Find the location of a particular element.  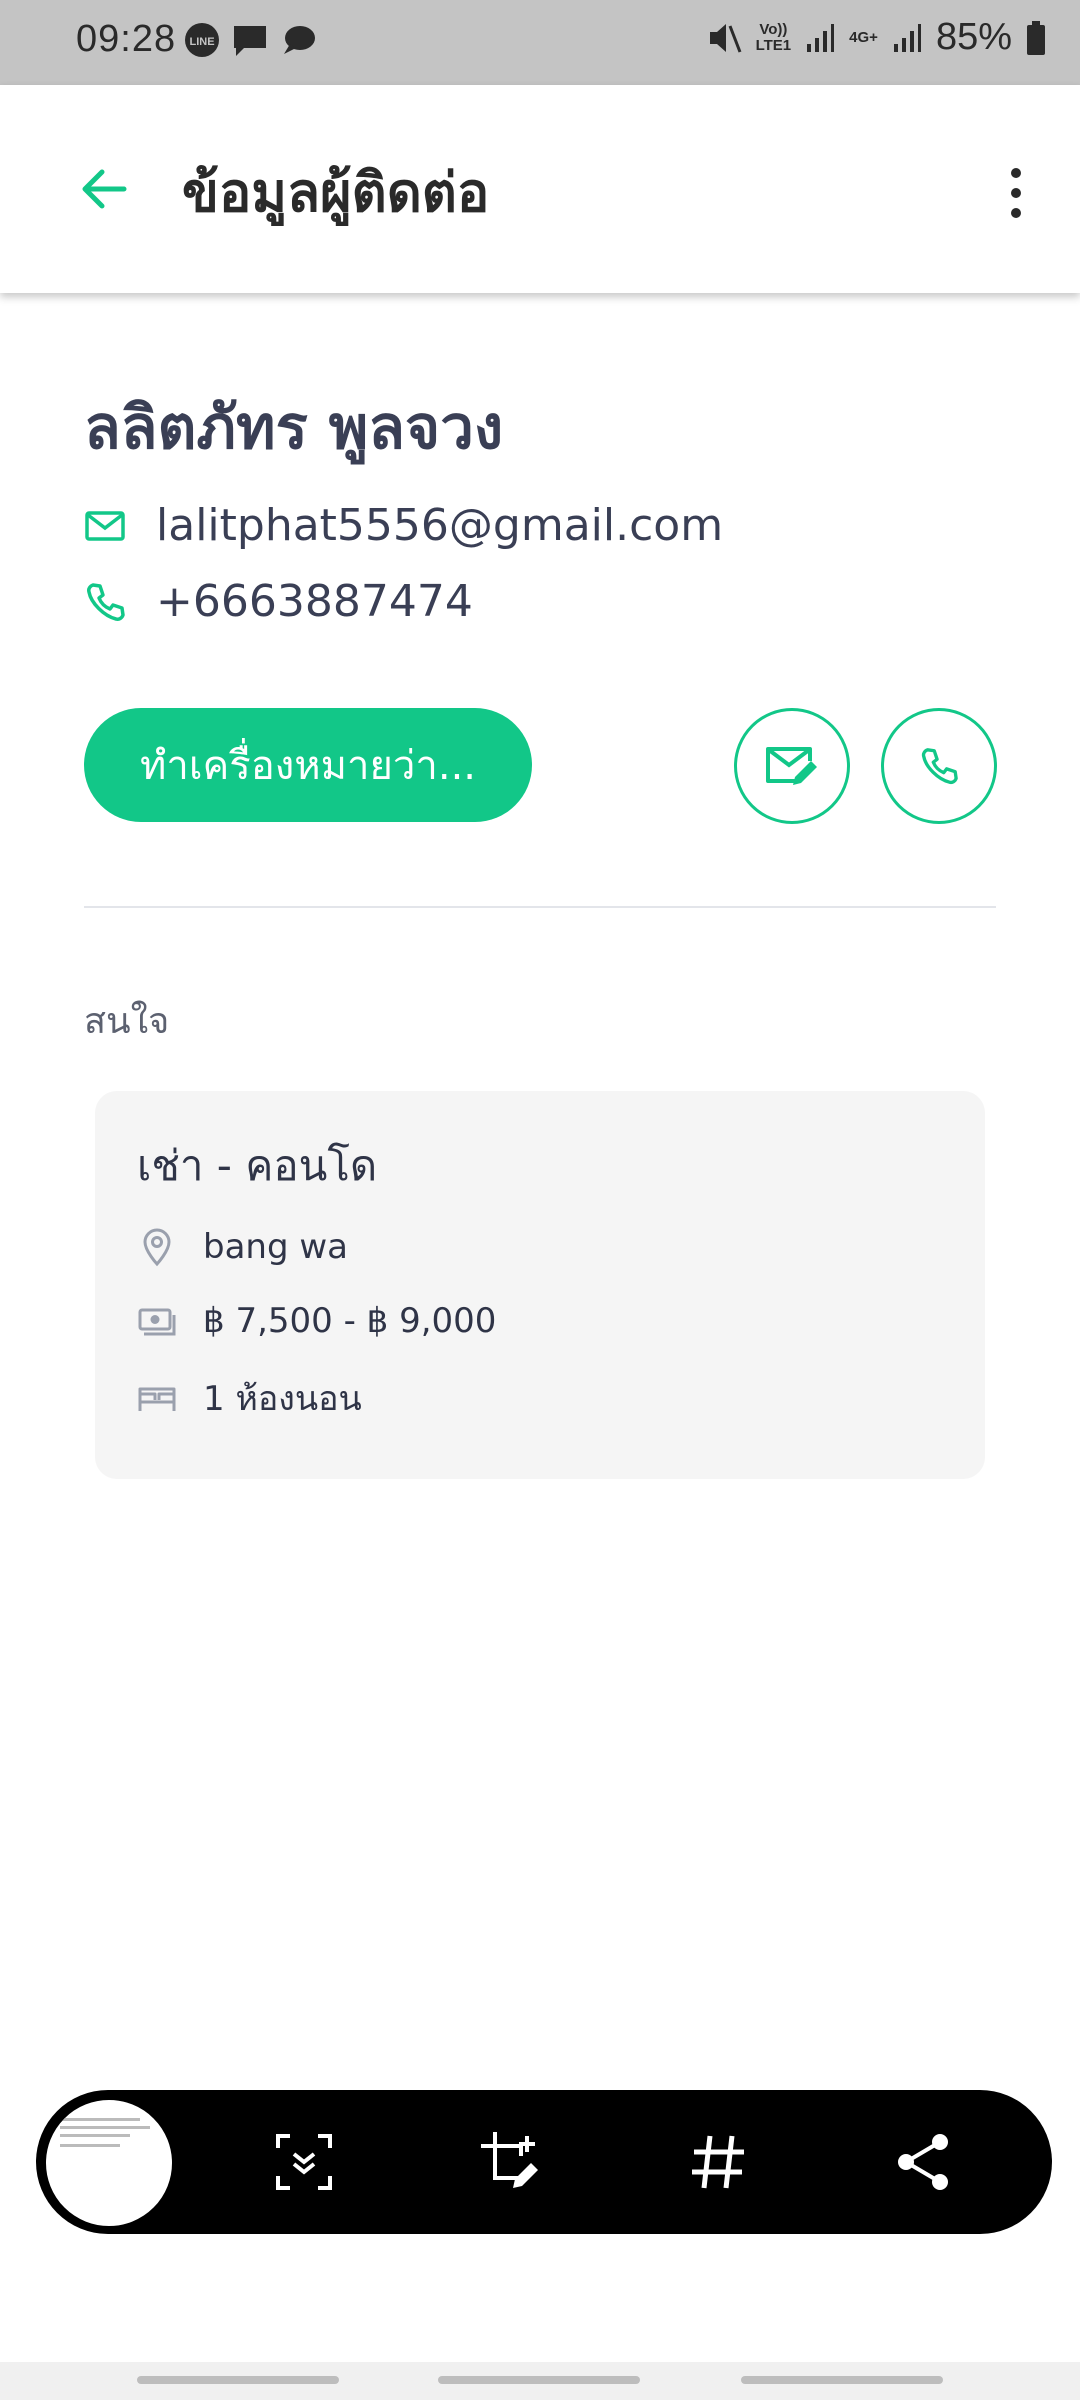

contact-email-row: lalitphat5556@gmail.com is located at coordinates (403, 525).